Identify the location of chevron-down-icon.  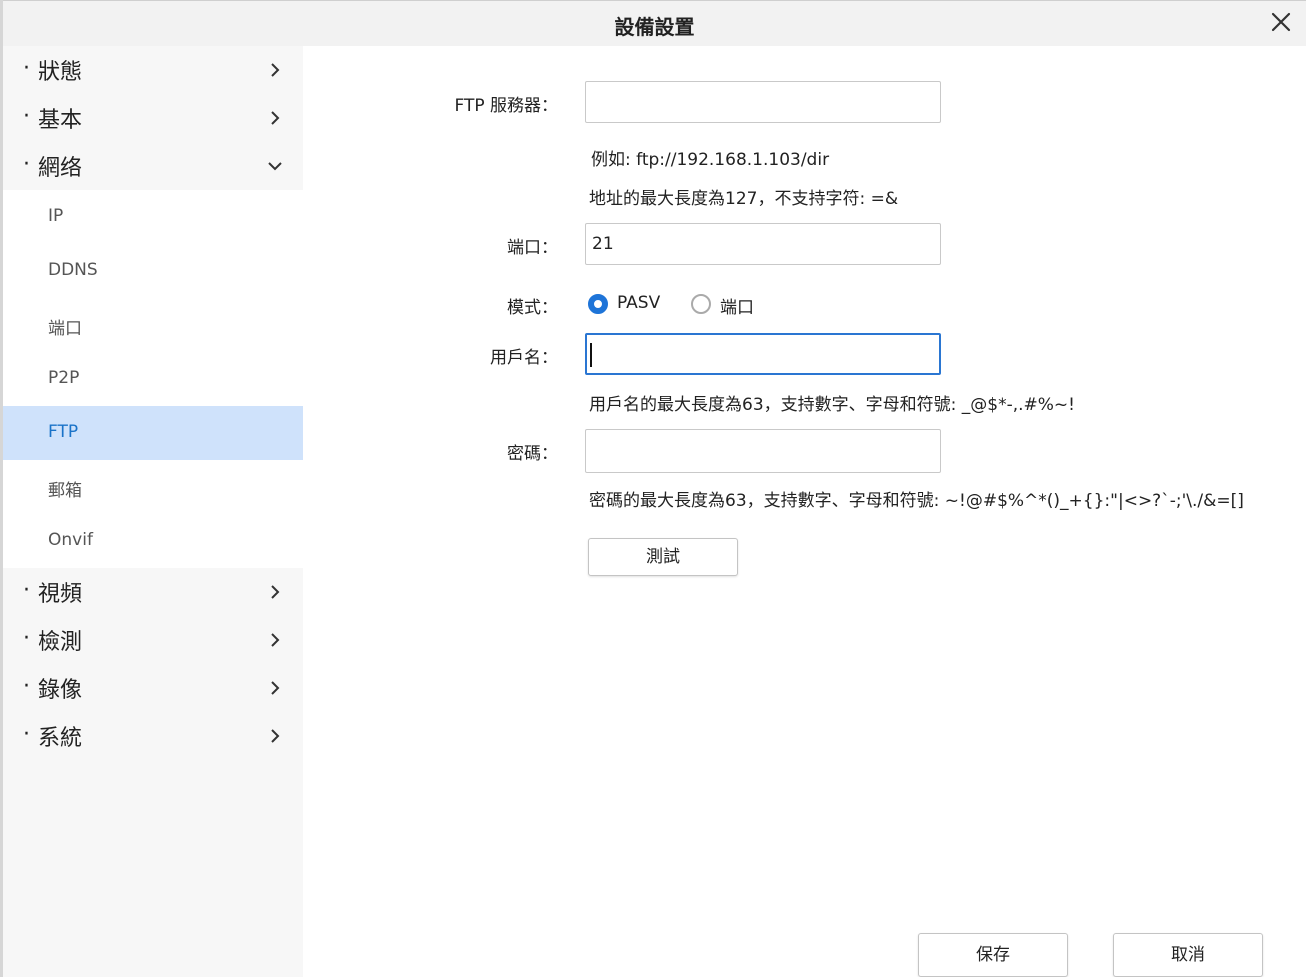
(275, 166).